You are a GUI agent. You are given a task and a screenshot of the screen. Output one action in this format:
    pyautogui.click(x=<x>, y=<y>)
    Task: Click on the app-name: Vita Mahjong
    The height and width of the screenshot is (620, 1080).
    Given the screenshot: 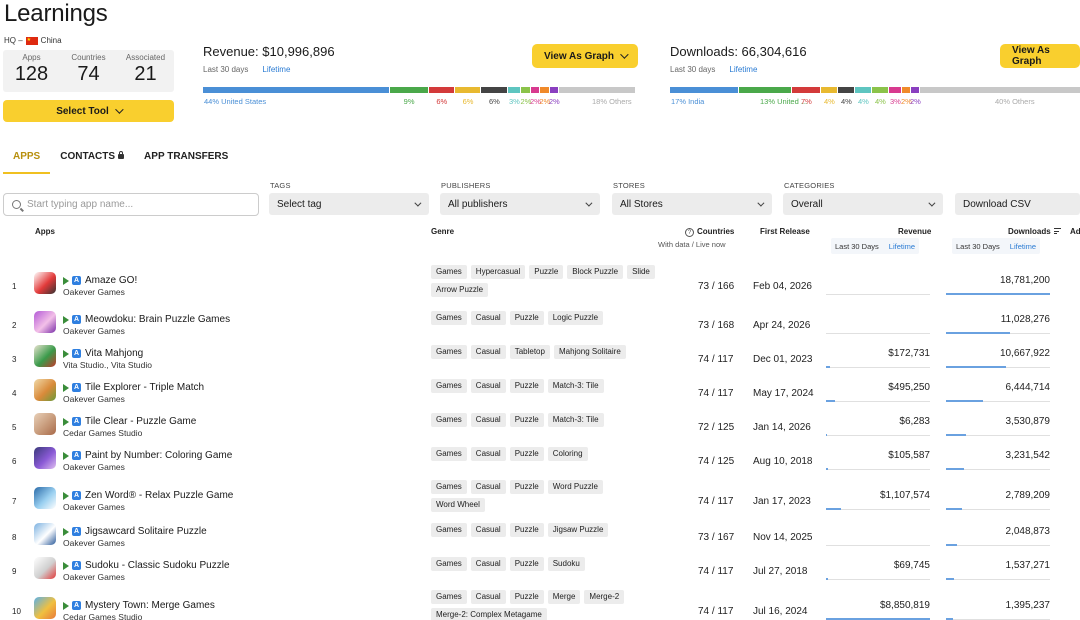 What is the action you would take?
    pyautogui.click(x=114, y=353)
    